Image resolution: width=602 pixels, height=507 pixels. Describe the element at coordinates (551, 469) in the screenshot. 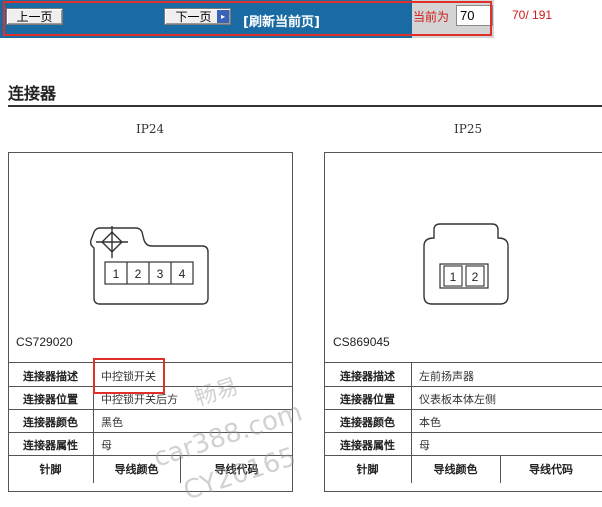

I see `column-header: 导线代码` at that location.